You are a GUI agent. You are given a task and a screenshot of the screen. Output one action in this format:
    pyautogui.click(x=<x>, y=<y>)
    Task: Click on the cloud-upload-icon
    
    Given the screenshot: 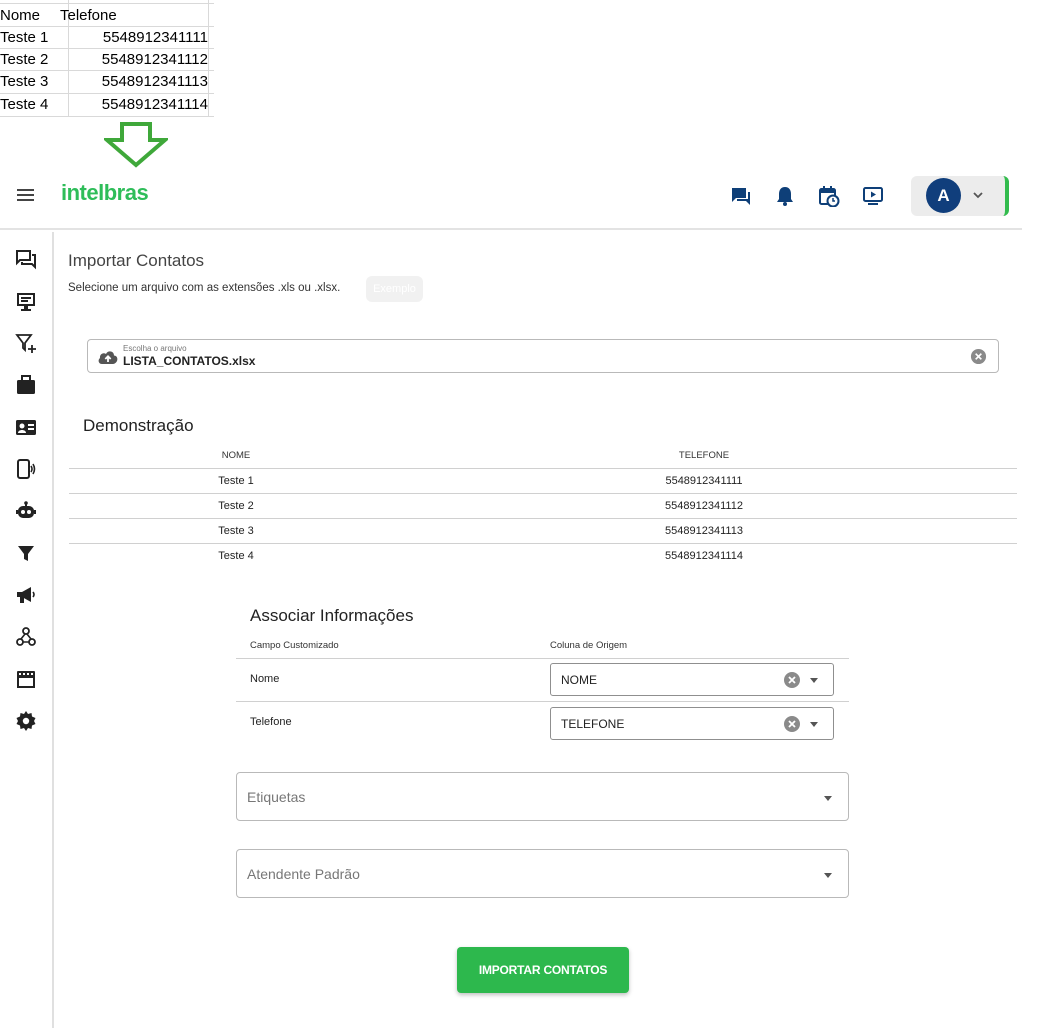 What is the action you would take?
    pyautogui.click(x=108, y=357)
    